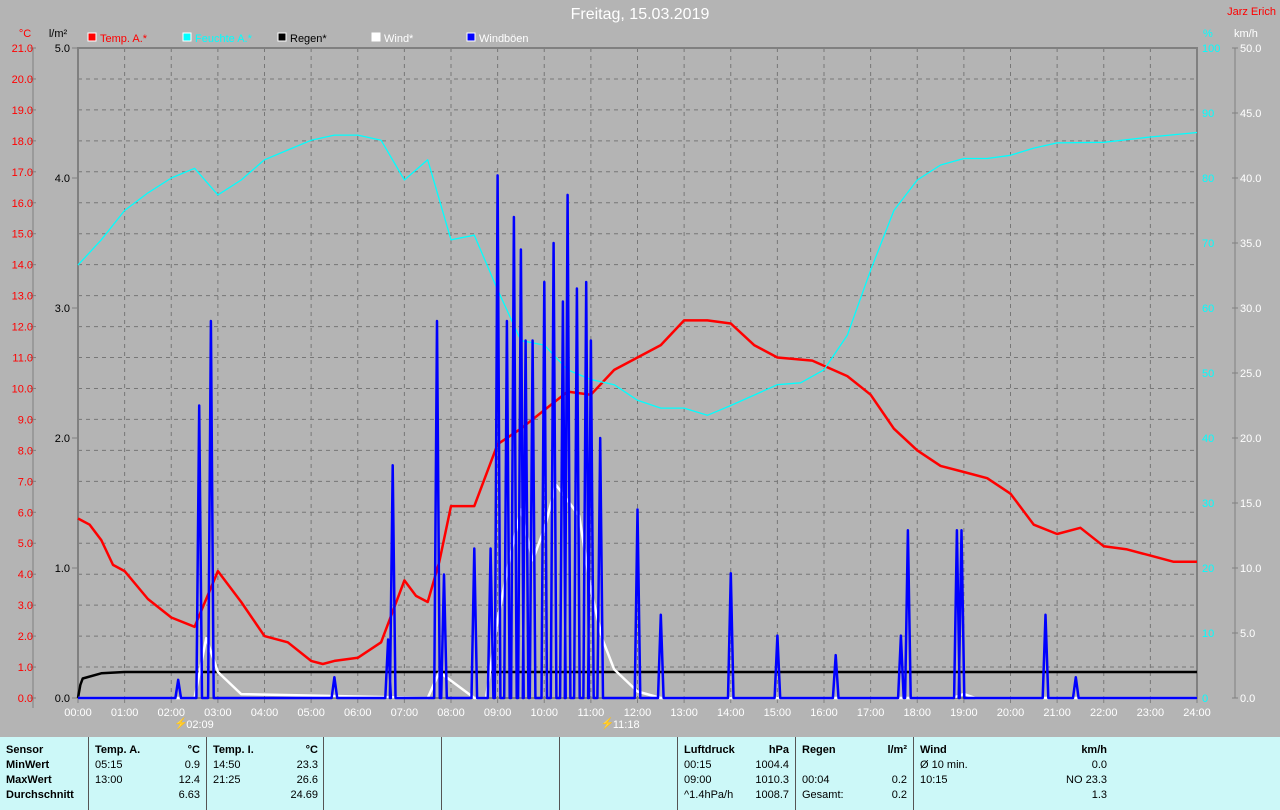 This screenshot has height=810, width=1280. What do you see at coordinates (854, 780) in the screenshot?
I see `stats-row: 00:04 0.2` at bounding box center [854, 780].